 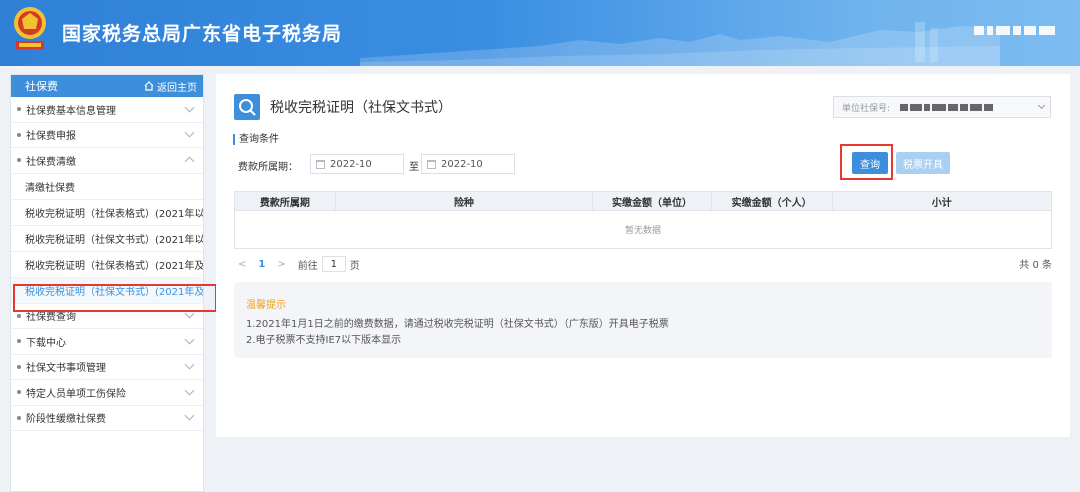 What do you see at coordinates (107, 86) in the screenshot?
I see `sidebar-header: 社保费 返回主页` at bounding box center [107, 86].